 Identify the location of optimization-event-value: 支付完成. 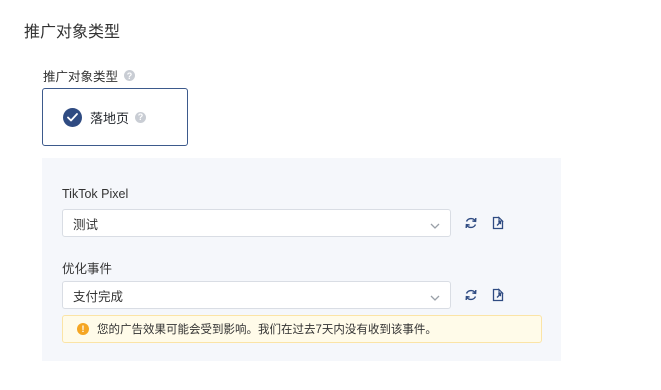
(98, 296).